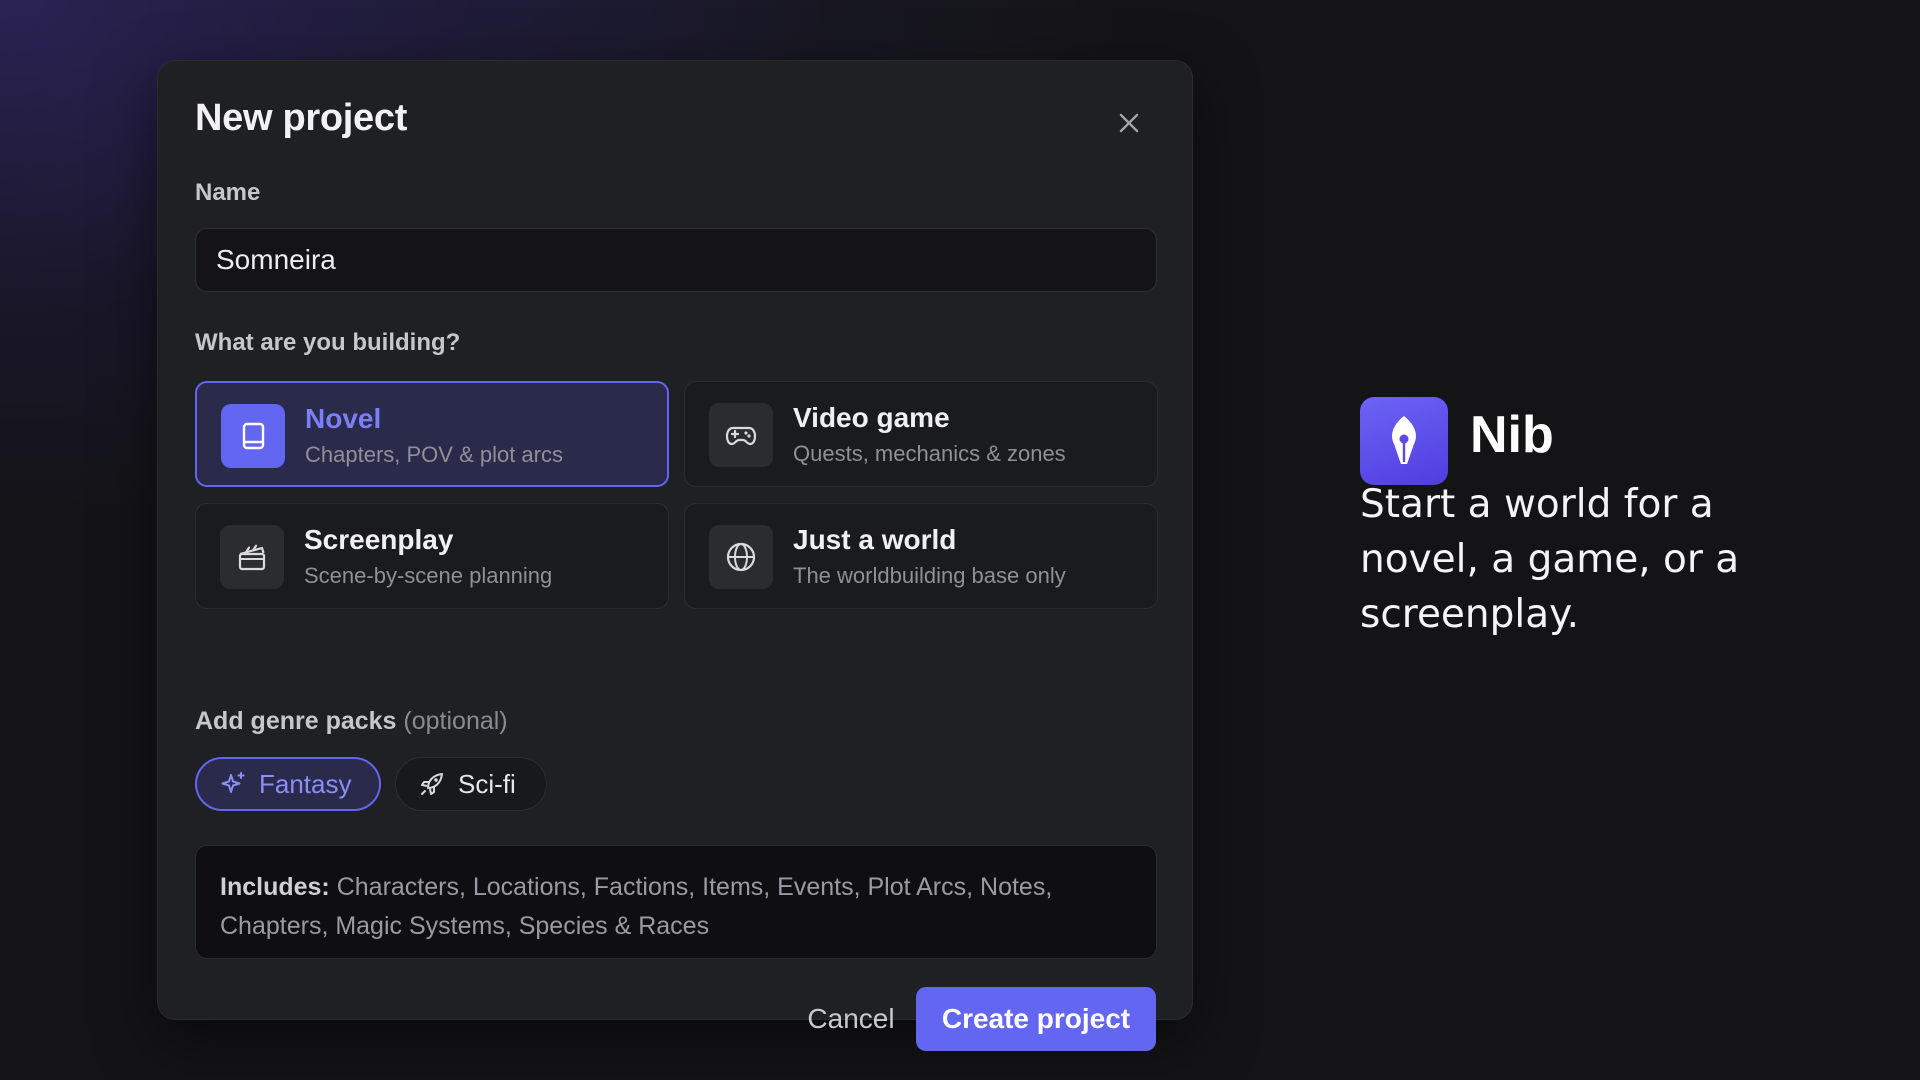  I want to click on type-subtitle: Quests, mechanics & zones, so click(929, 453).